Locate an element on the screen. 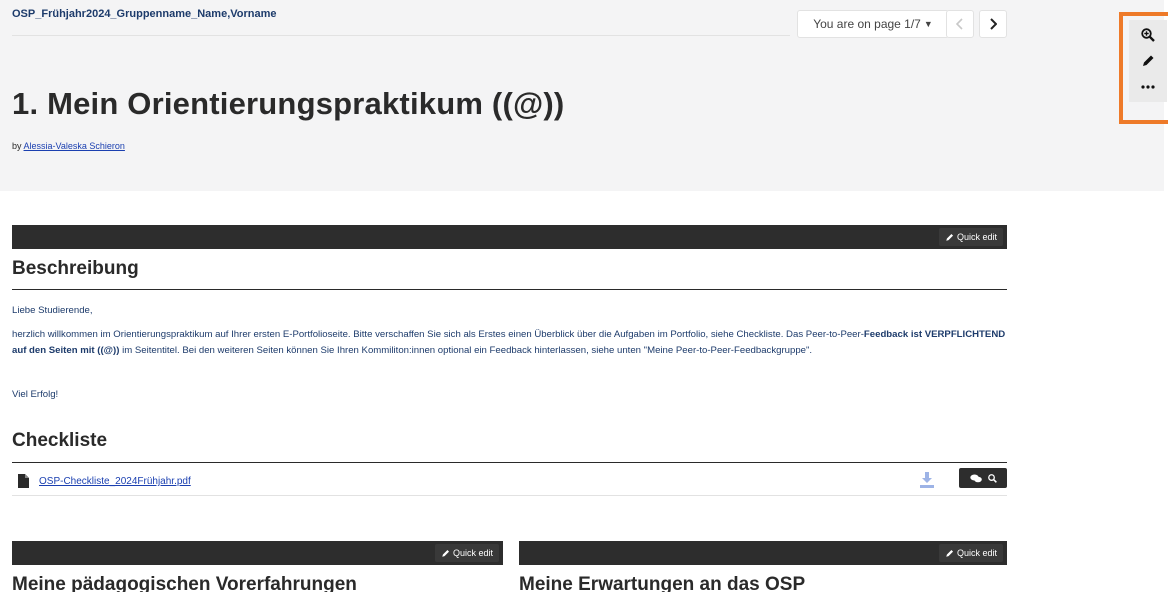  file-icon is located at coordinates (23, 481).